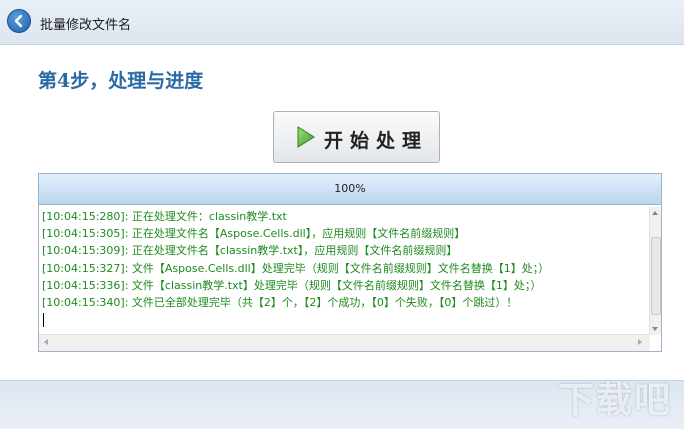 The width and height of the screenshot is (684, 429). What do you see at coordinates (19, 21) in the screenshot?
I see `back-arrow-icon` at bounding box center [19, 21].